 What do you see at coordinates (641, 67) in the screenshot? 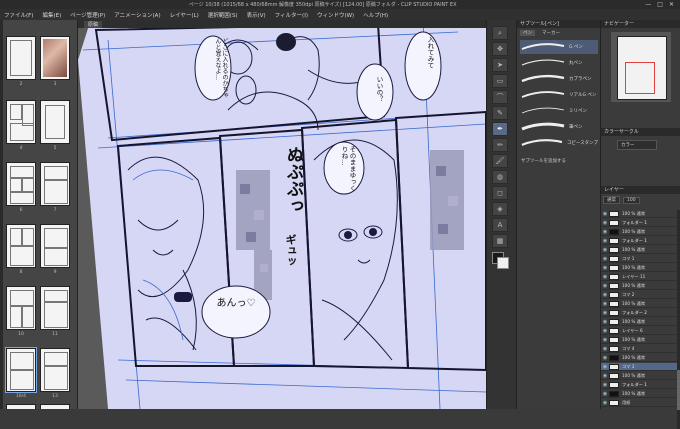
I see `navigator-preview` at bounding box center [641, 67].